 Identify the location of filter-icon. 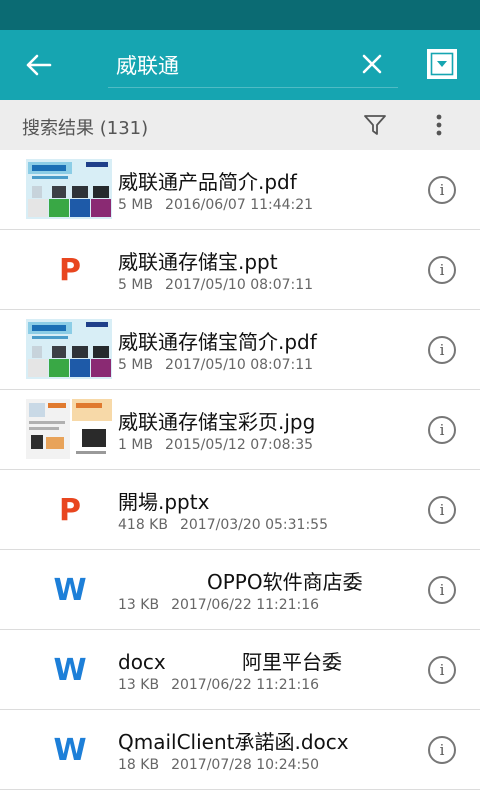
(375, 125).